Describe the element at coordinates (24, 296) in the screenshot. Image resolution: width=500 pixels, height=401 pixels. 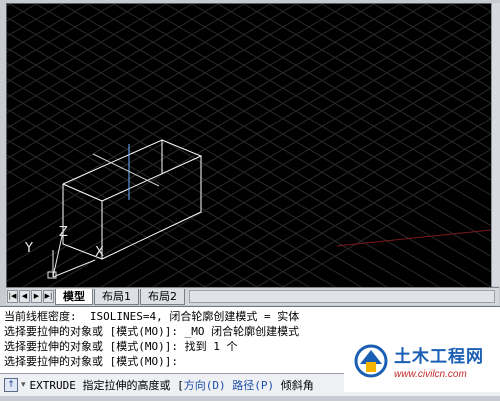
I see `prev-tab-button: ◀` at that location.